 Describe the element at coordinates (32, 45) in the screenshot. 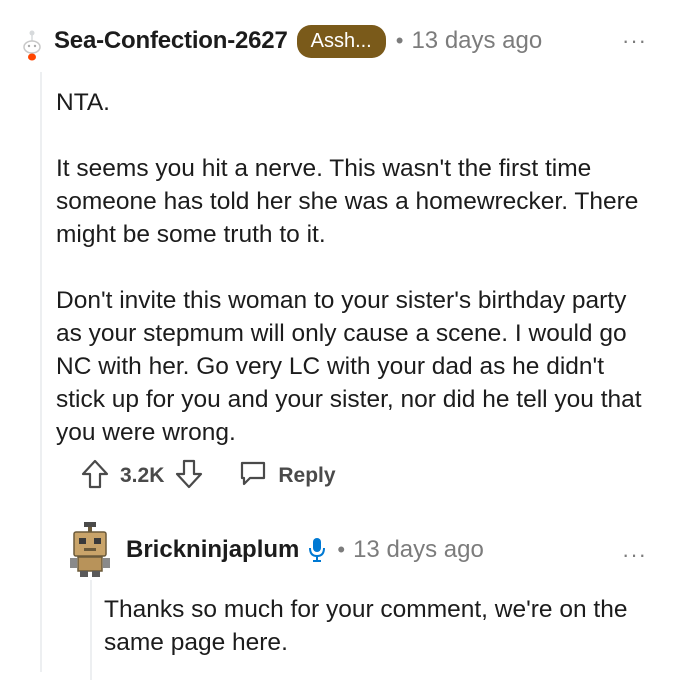

I see `snoo-avatar-icon` at that location.